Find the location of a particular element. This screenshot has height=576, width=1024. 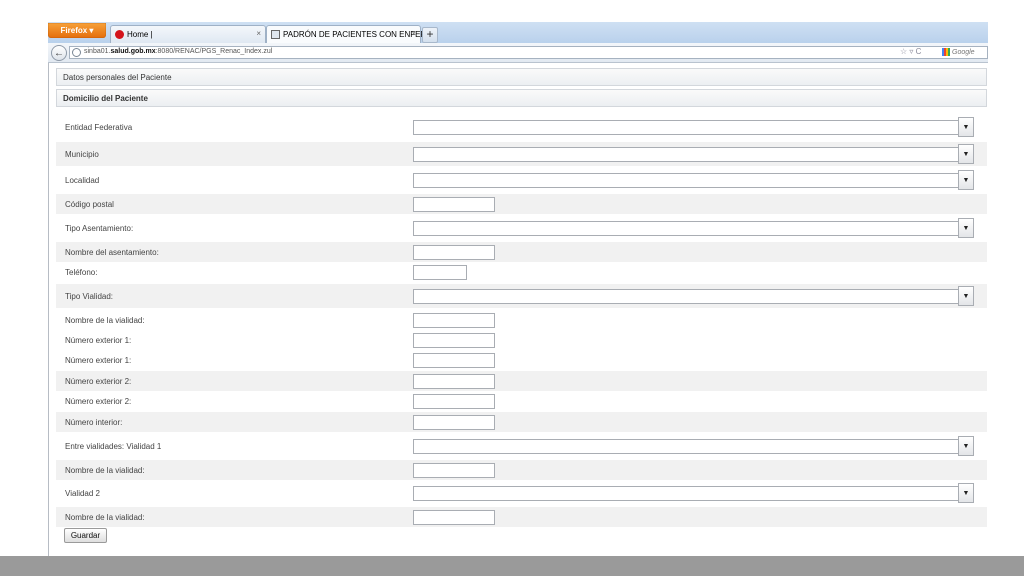

form-row: Localidad ▼ is located at coordinates (521, 180).